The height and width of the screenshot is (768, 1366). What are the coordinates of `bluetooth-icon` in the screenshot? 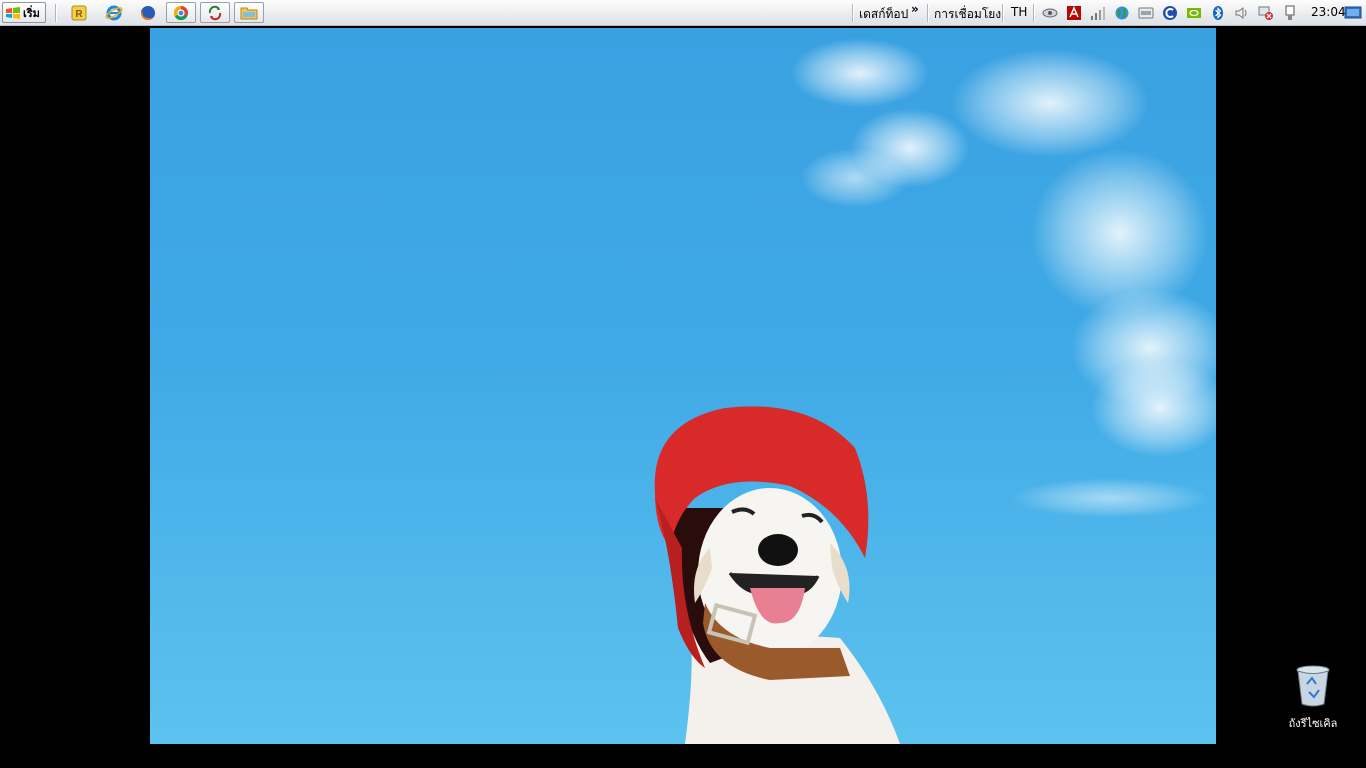 It's located at (1218, 13).